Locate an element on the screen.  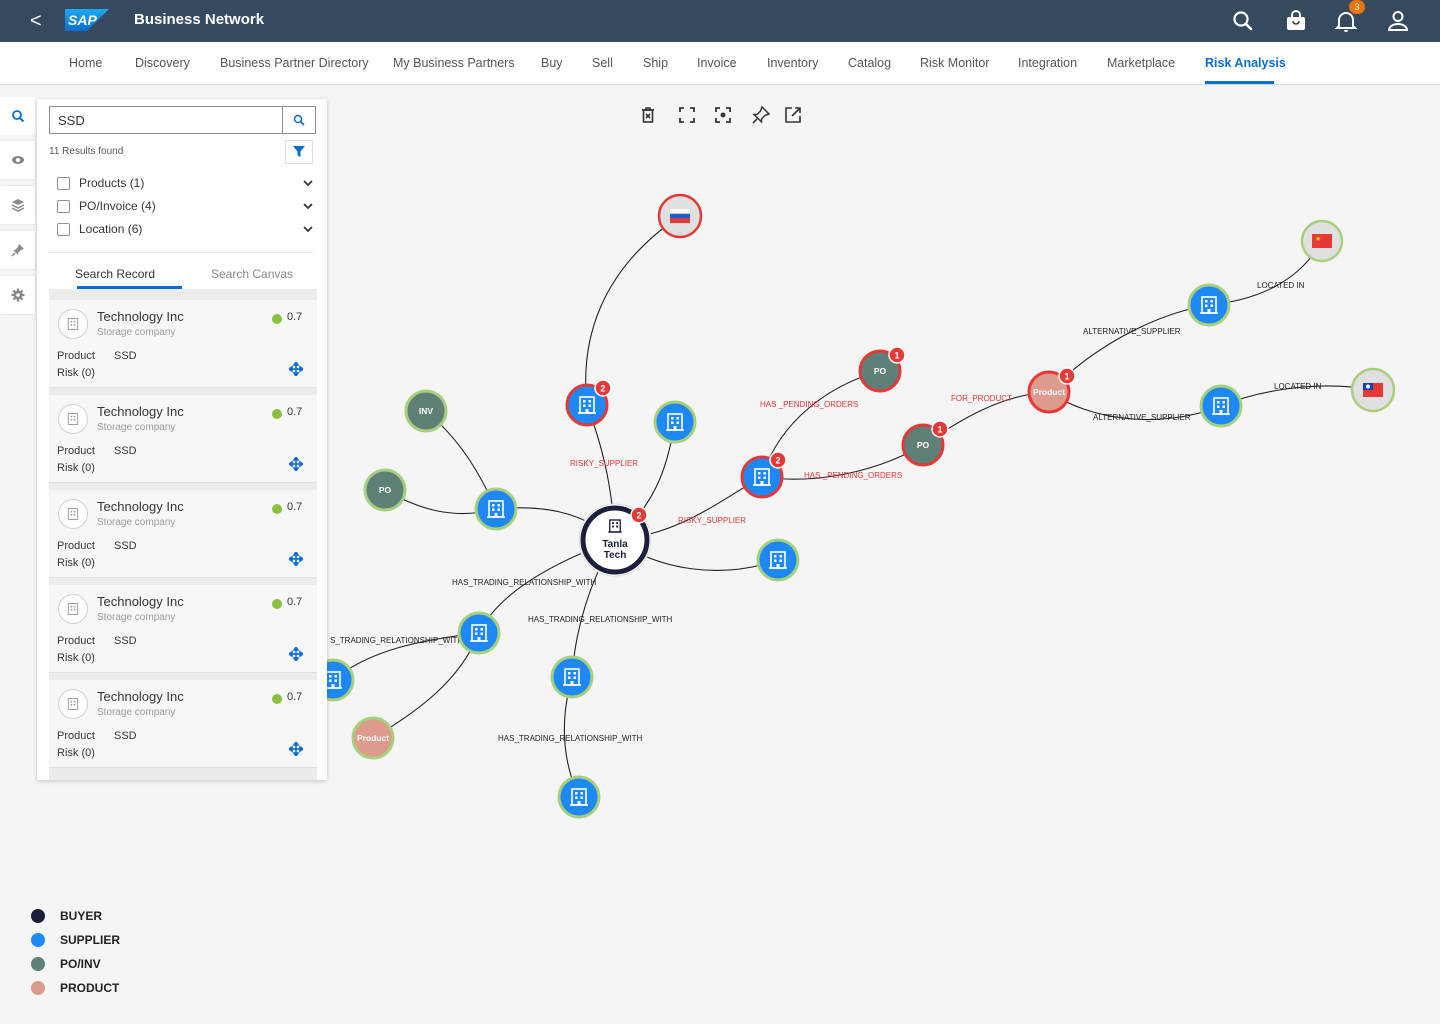
edge-label-alt-supplier-1: ALTERNATIVE_SUPPLIER is located at coordinates (1132, 331).